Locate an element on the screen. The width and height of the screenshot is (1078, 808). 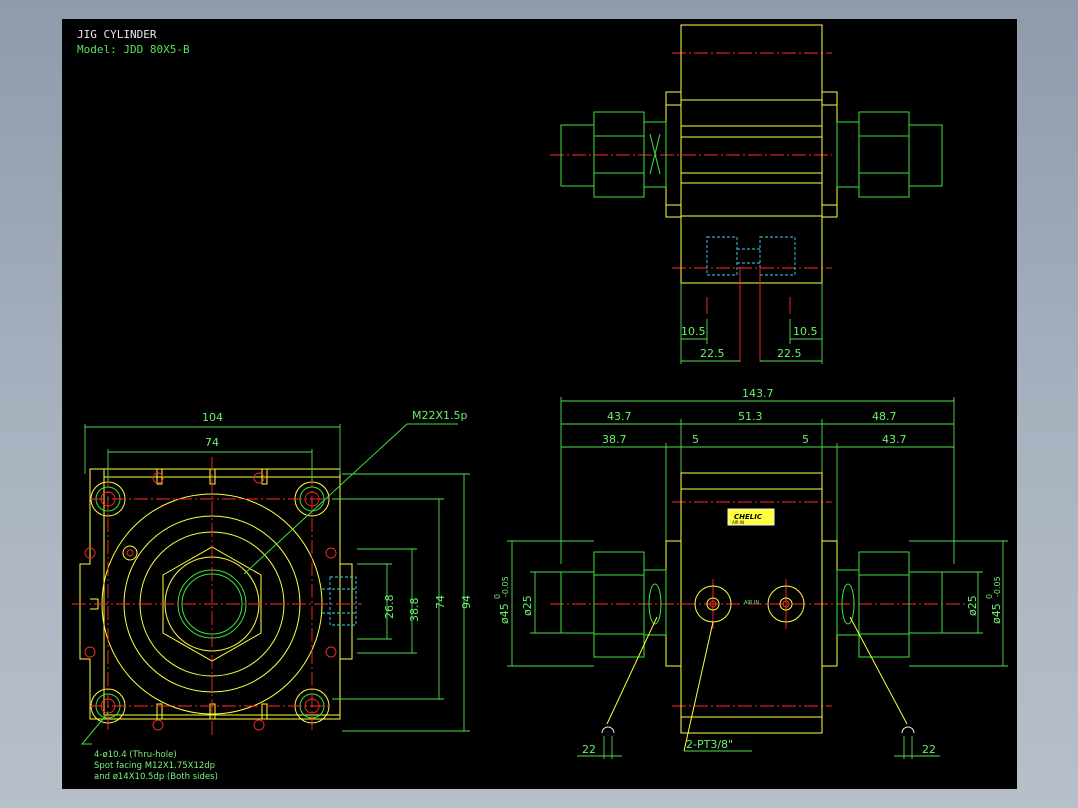
front-tol-lower-right: -0.05 is located at coordinates (997, 586).